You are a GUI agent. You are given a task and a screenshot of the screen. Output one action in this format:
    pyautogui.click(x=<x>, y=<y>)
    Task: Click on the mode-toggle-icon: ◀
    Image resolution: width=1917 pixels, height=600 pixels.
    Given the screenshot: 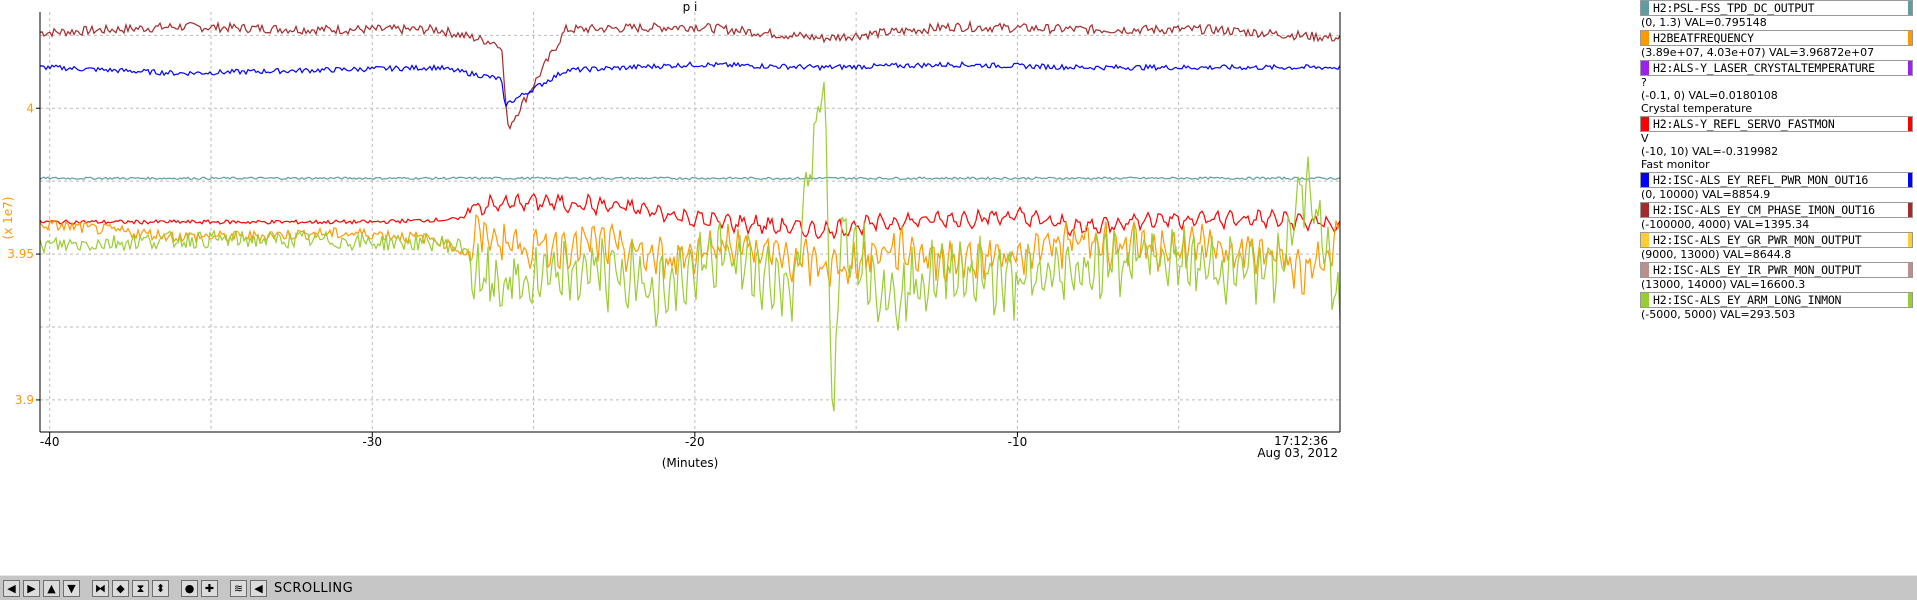 What is the action you would take?
    pyautogui.click(x=258, y=588)
    